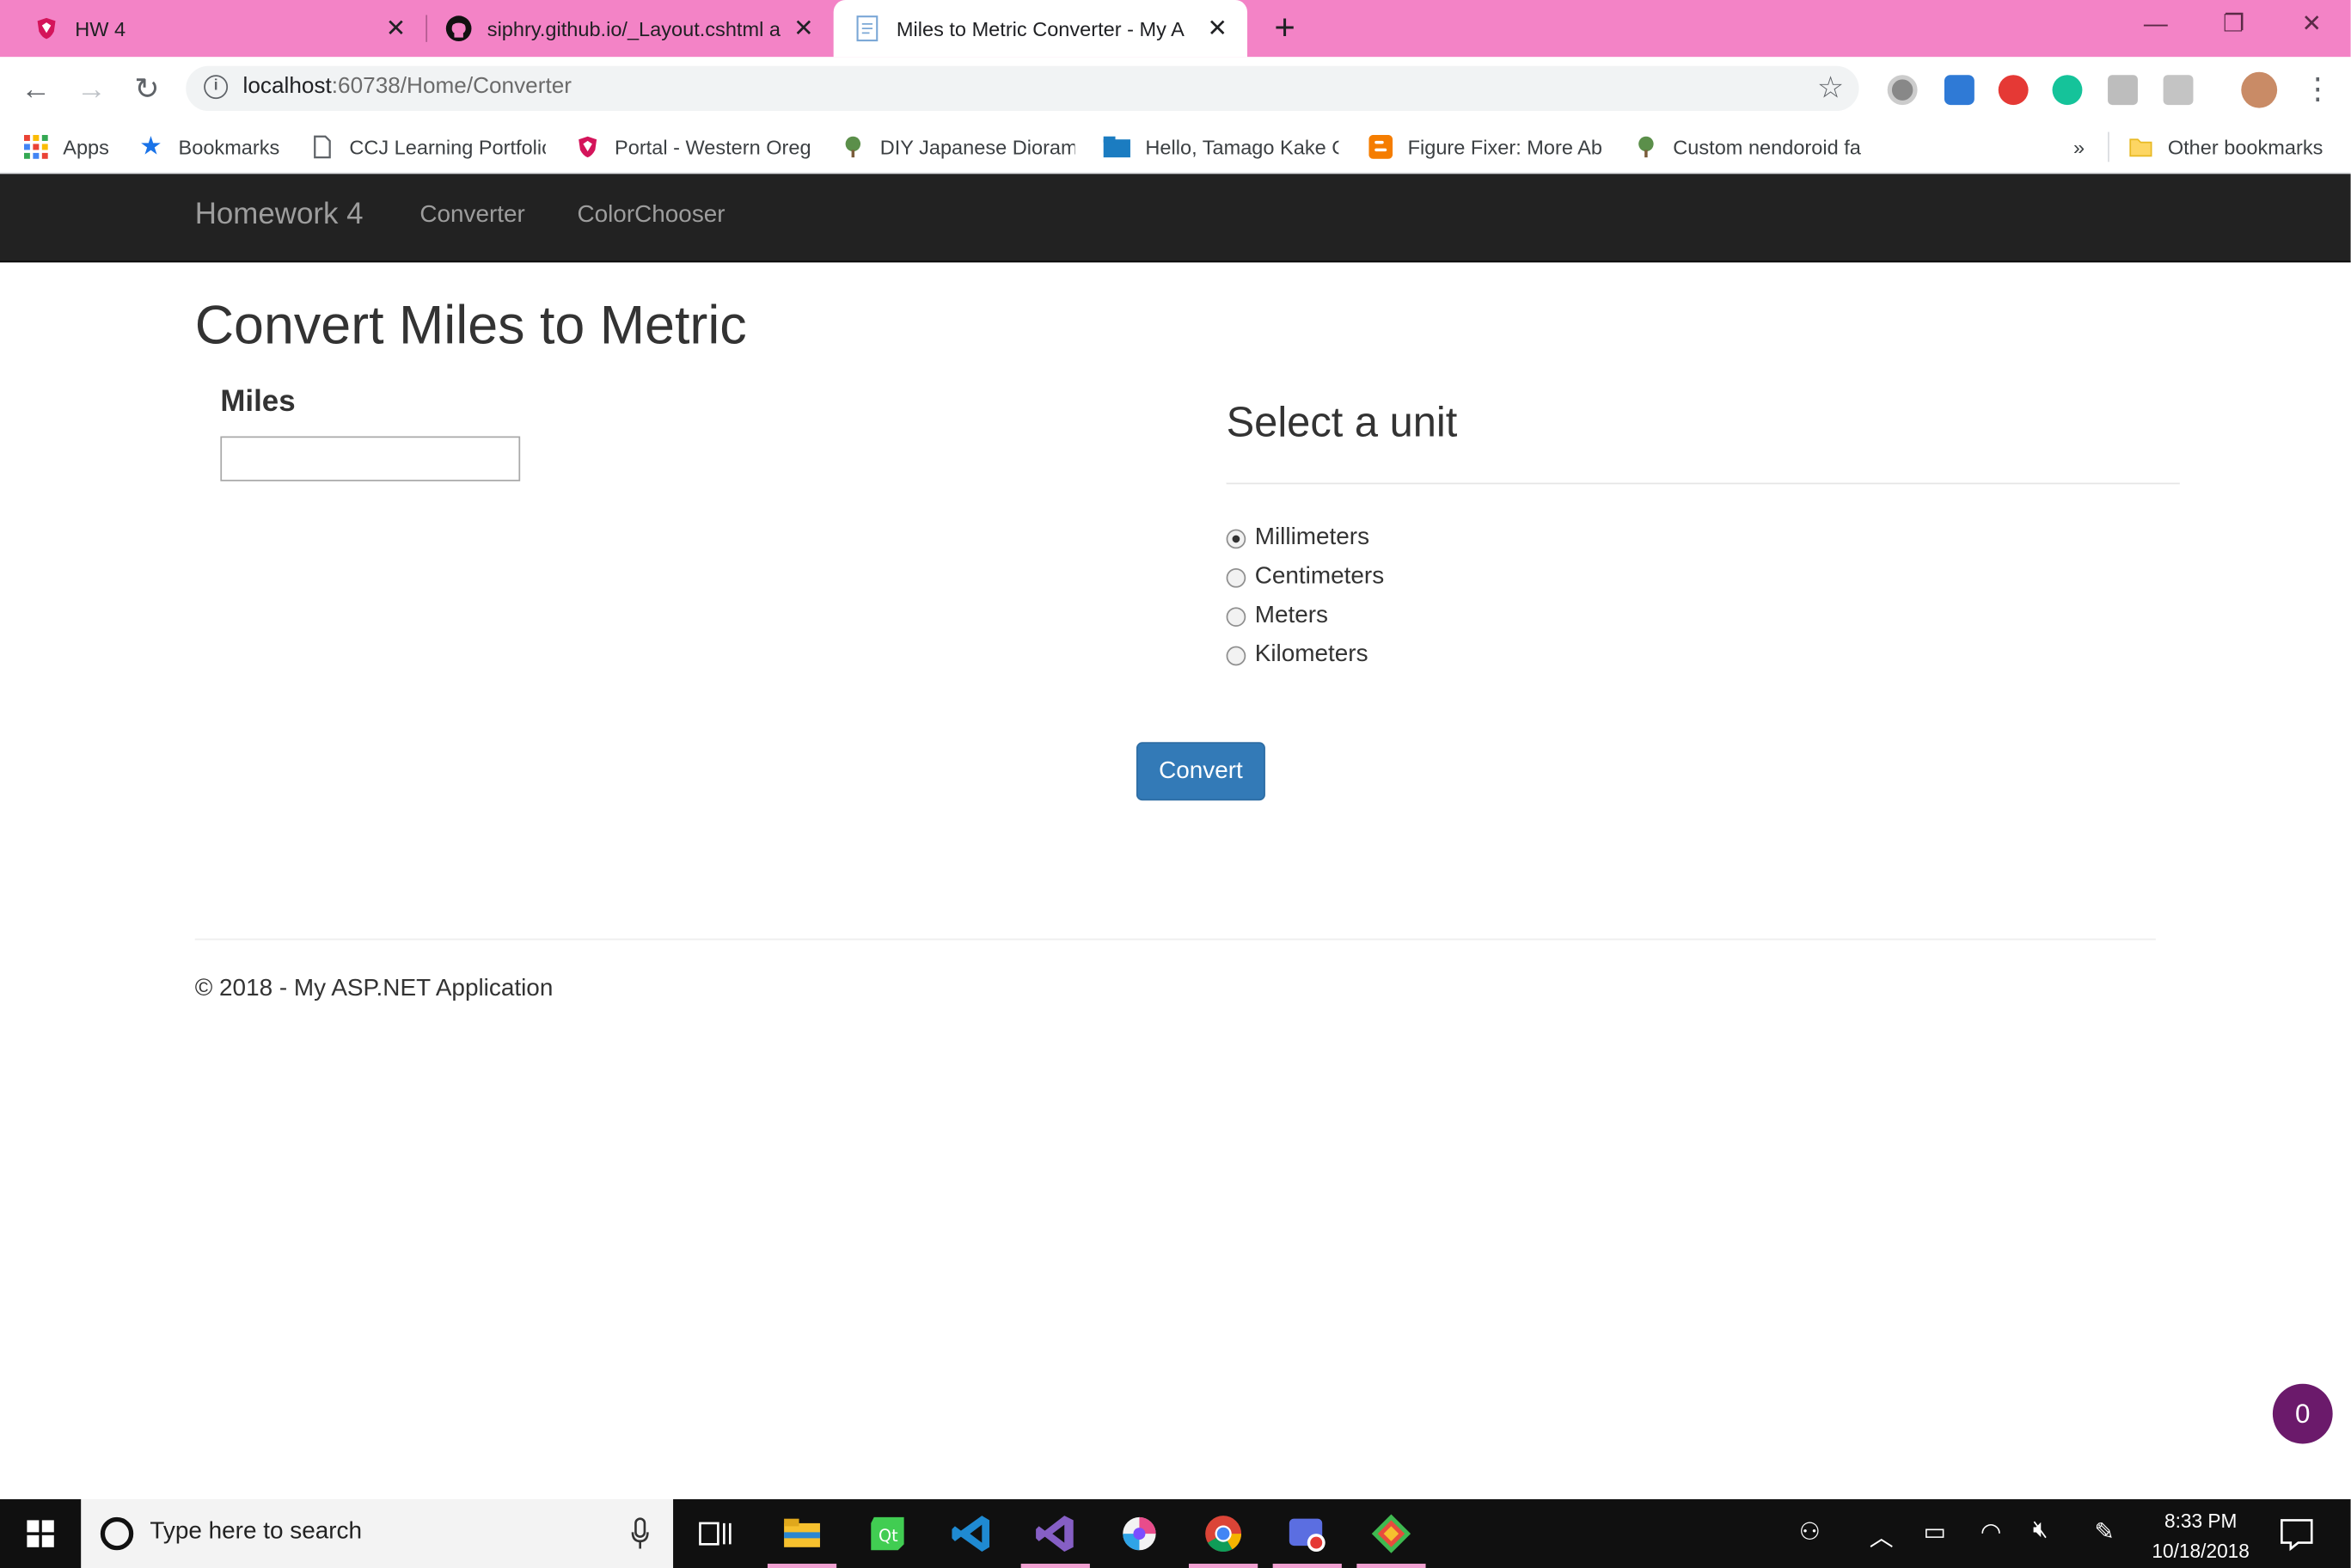 This screenshot has width=2351, height=1568. Describe the element at coordinates (1991, 1532) in the screenshot. I see `wifi-icon: ◠` at that location.